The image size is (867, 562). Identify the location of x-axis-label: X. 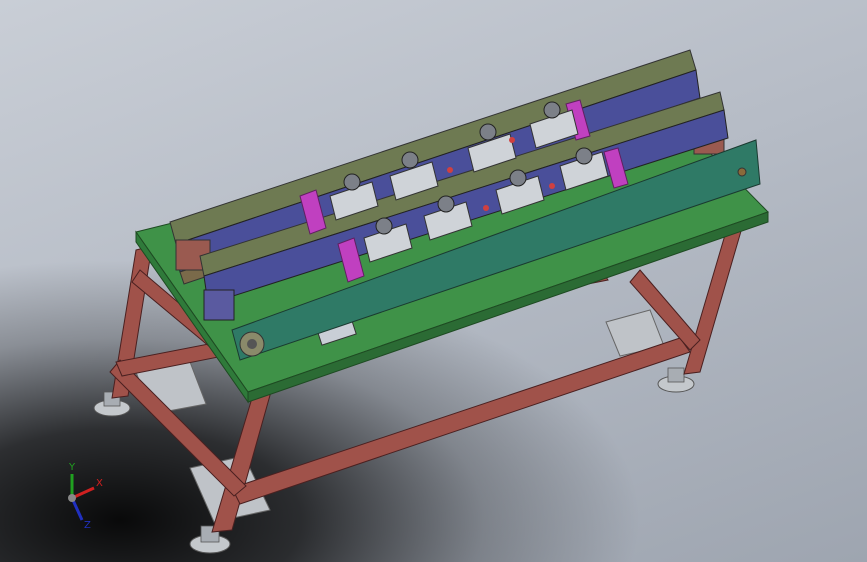
(99, 483).